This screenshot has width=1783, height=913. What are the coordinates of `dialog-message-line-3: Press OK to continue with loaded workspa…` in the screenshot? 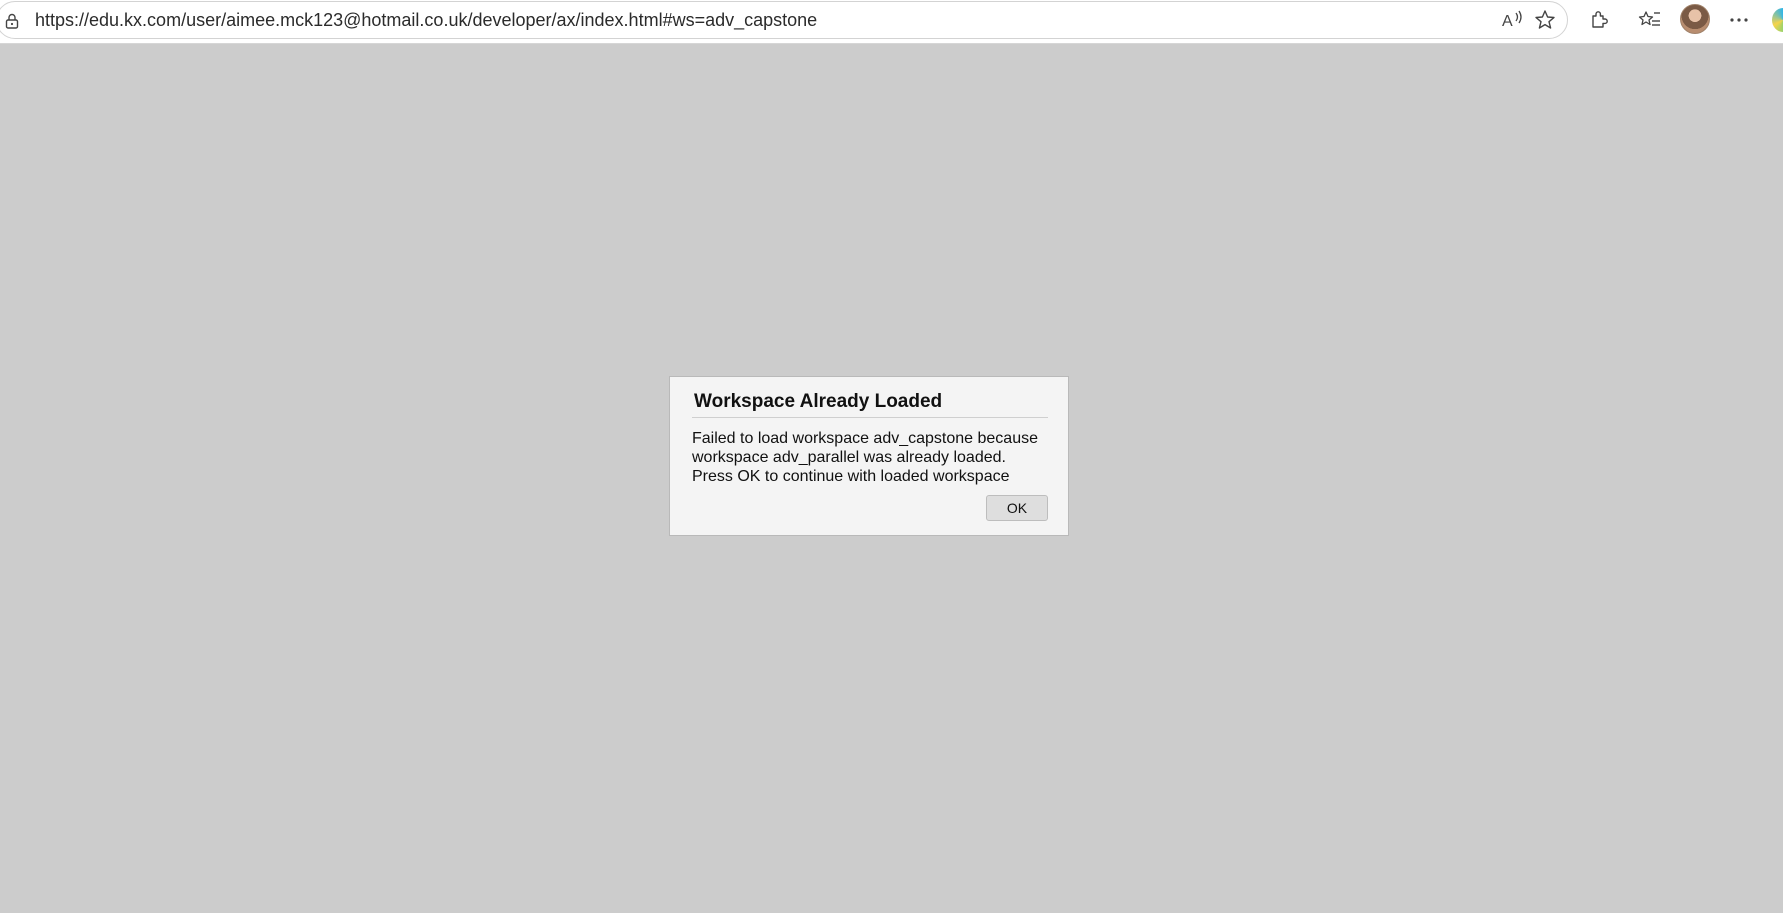 It's located at (851, 476).